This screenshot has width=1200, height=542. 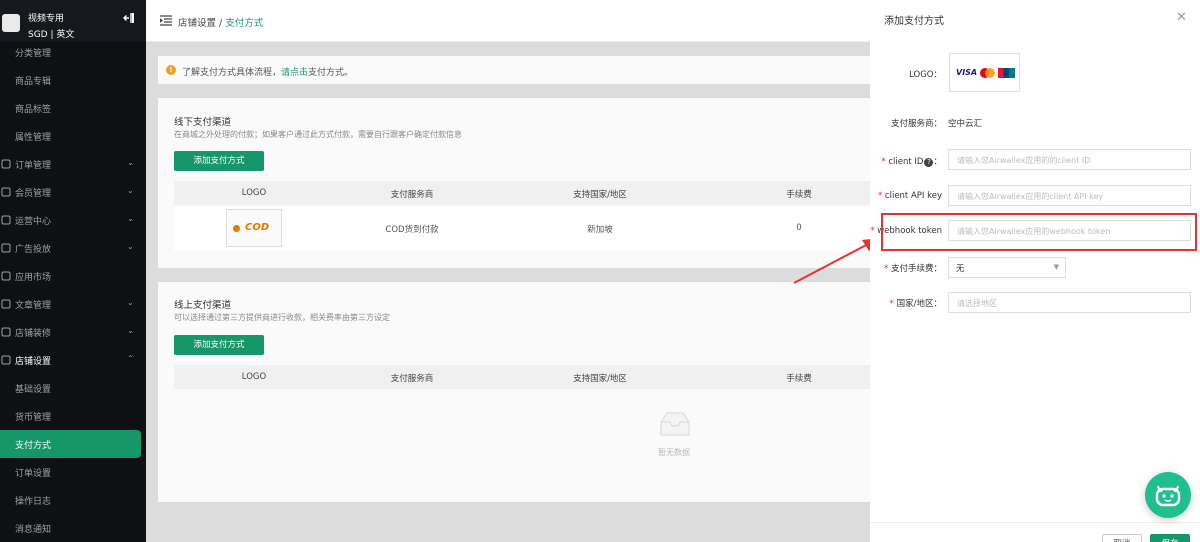 What do you see at coordinates (915, 304) in the screenshot?
I see `region-label: * 国家/地区：` at bounding box center [915, 304].